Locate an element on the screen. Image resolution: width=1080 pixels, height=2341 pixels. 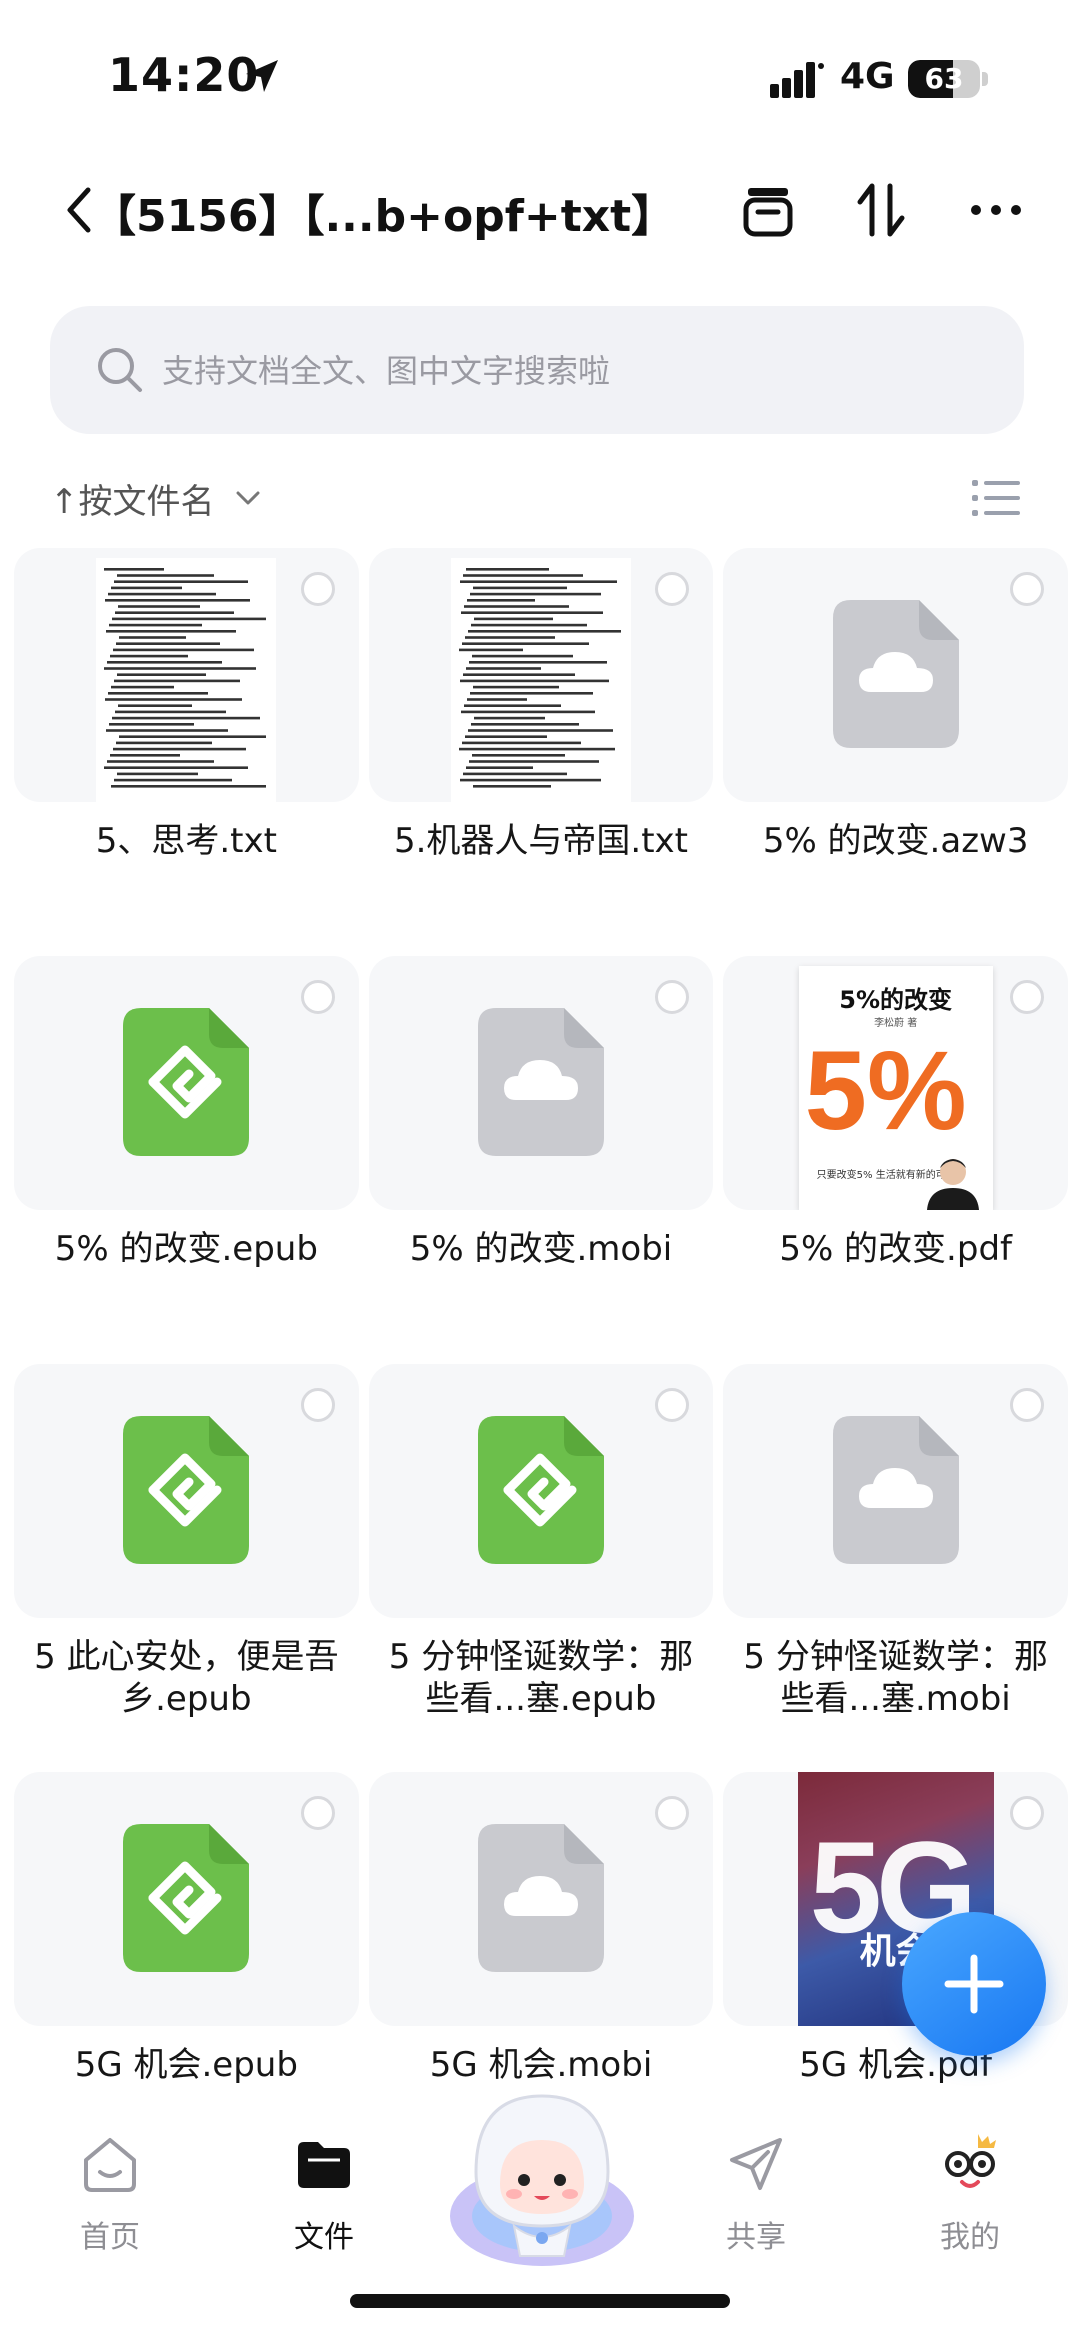
file-name: 5% 的改变.azw3 is located at coordinates (895, 841).